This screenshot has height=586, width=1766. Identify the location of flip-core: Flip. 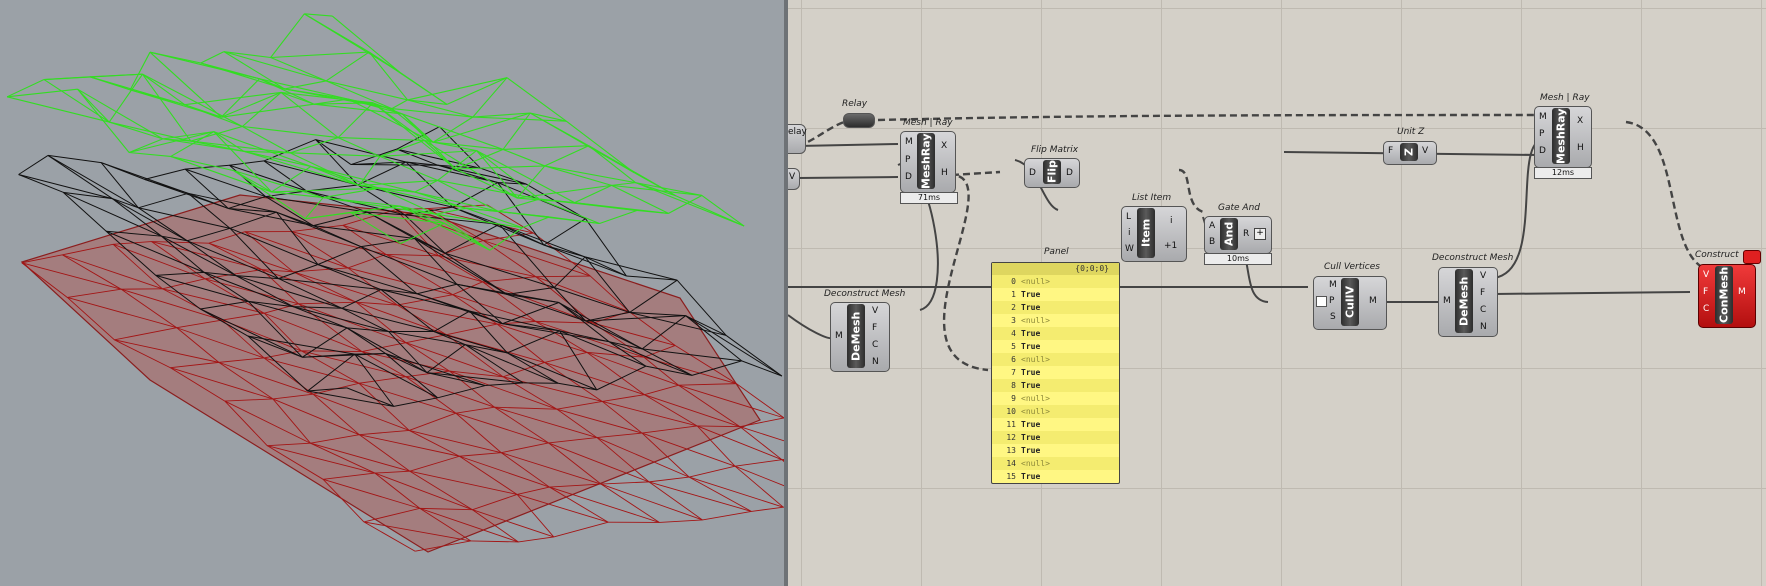
(1052, 172).